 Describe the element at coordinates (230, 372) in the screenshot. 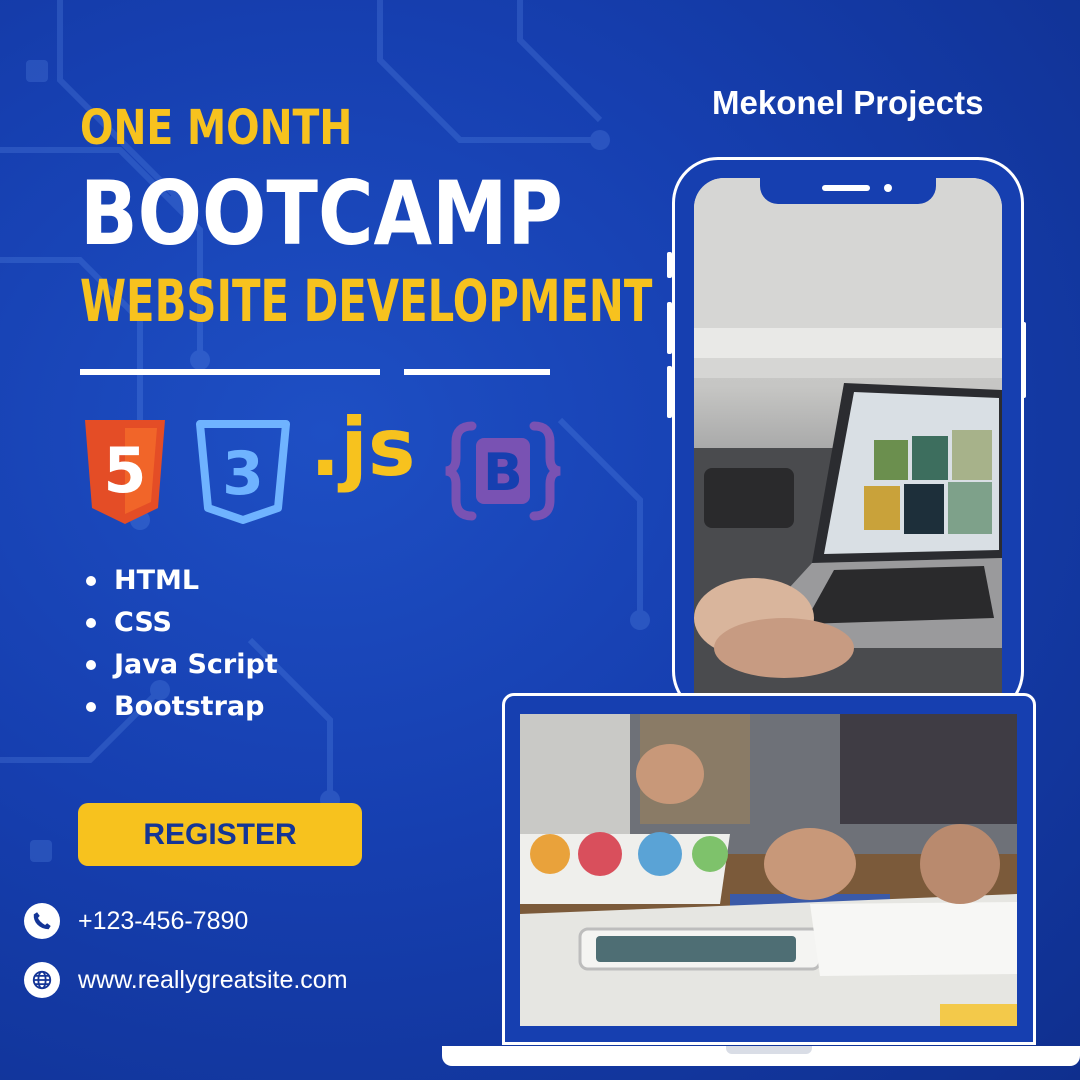

I see `divider-long` at that location.